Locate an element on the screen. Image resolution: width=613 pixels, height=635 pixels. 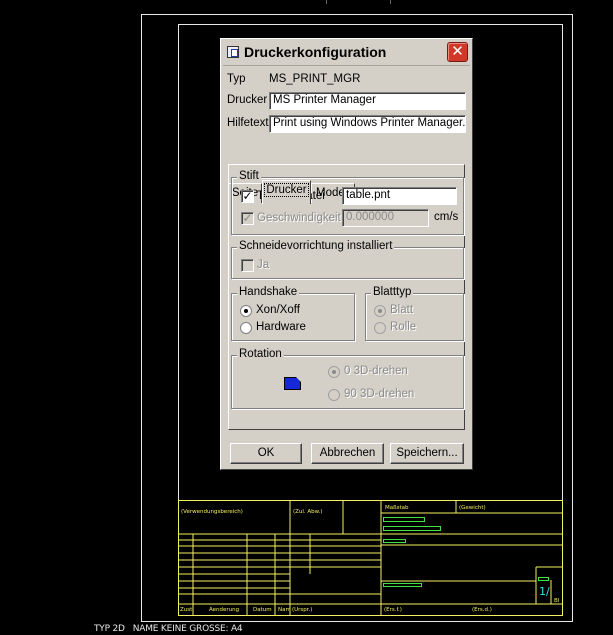
radio-hardware-label: Hardware is located at coordinates (281, 327).